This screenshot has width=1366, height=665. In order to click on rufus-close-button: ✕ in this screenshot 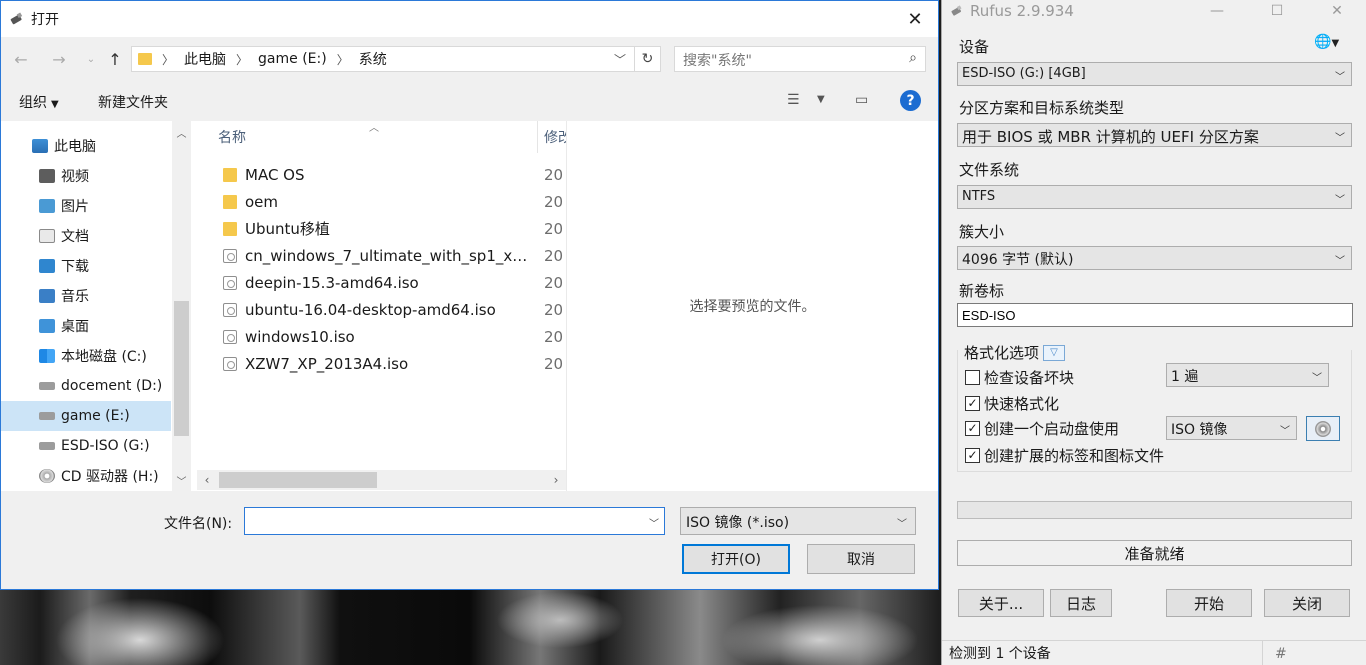, I will do `click(1337, 11)`.